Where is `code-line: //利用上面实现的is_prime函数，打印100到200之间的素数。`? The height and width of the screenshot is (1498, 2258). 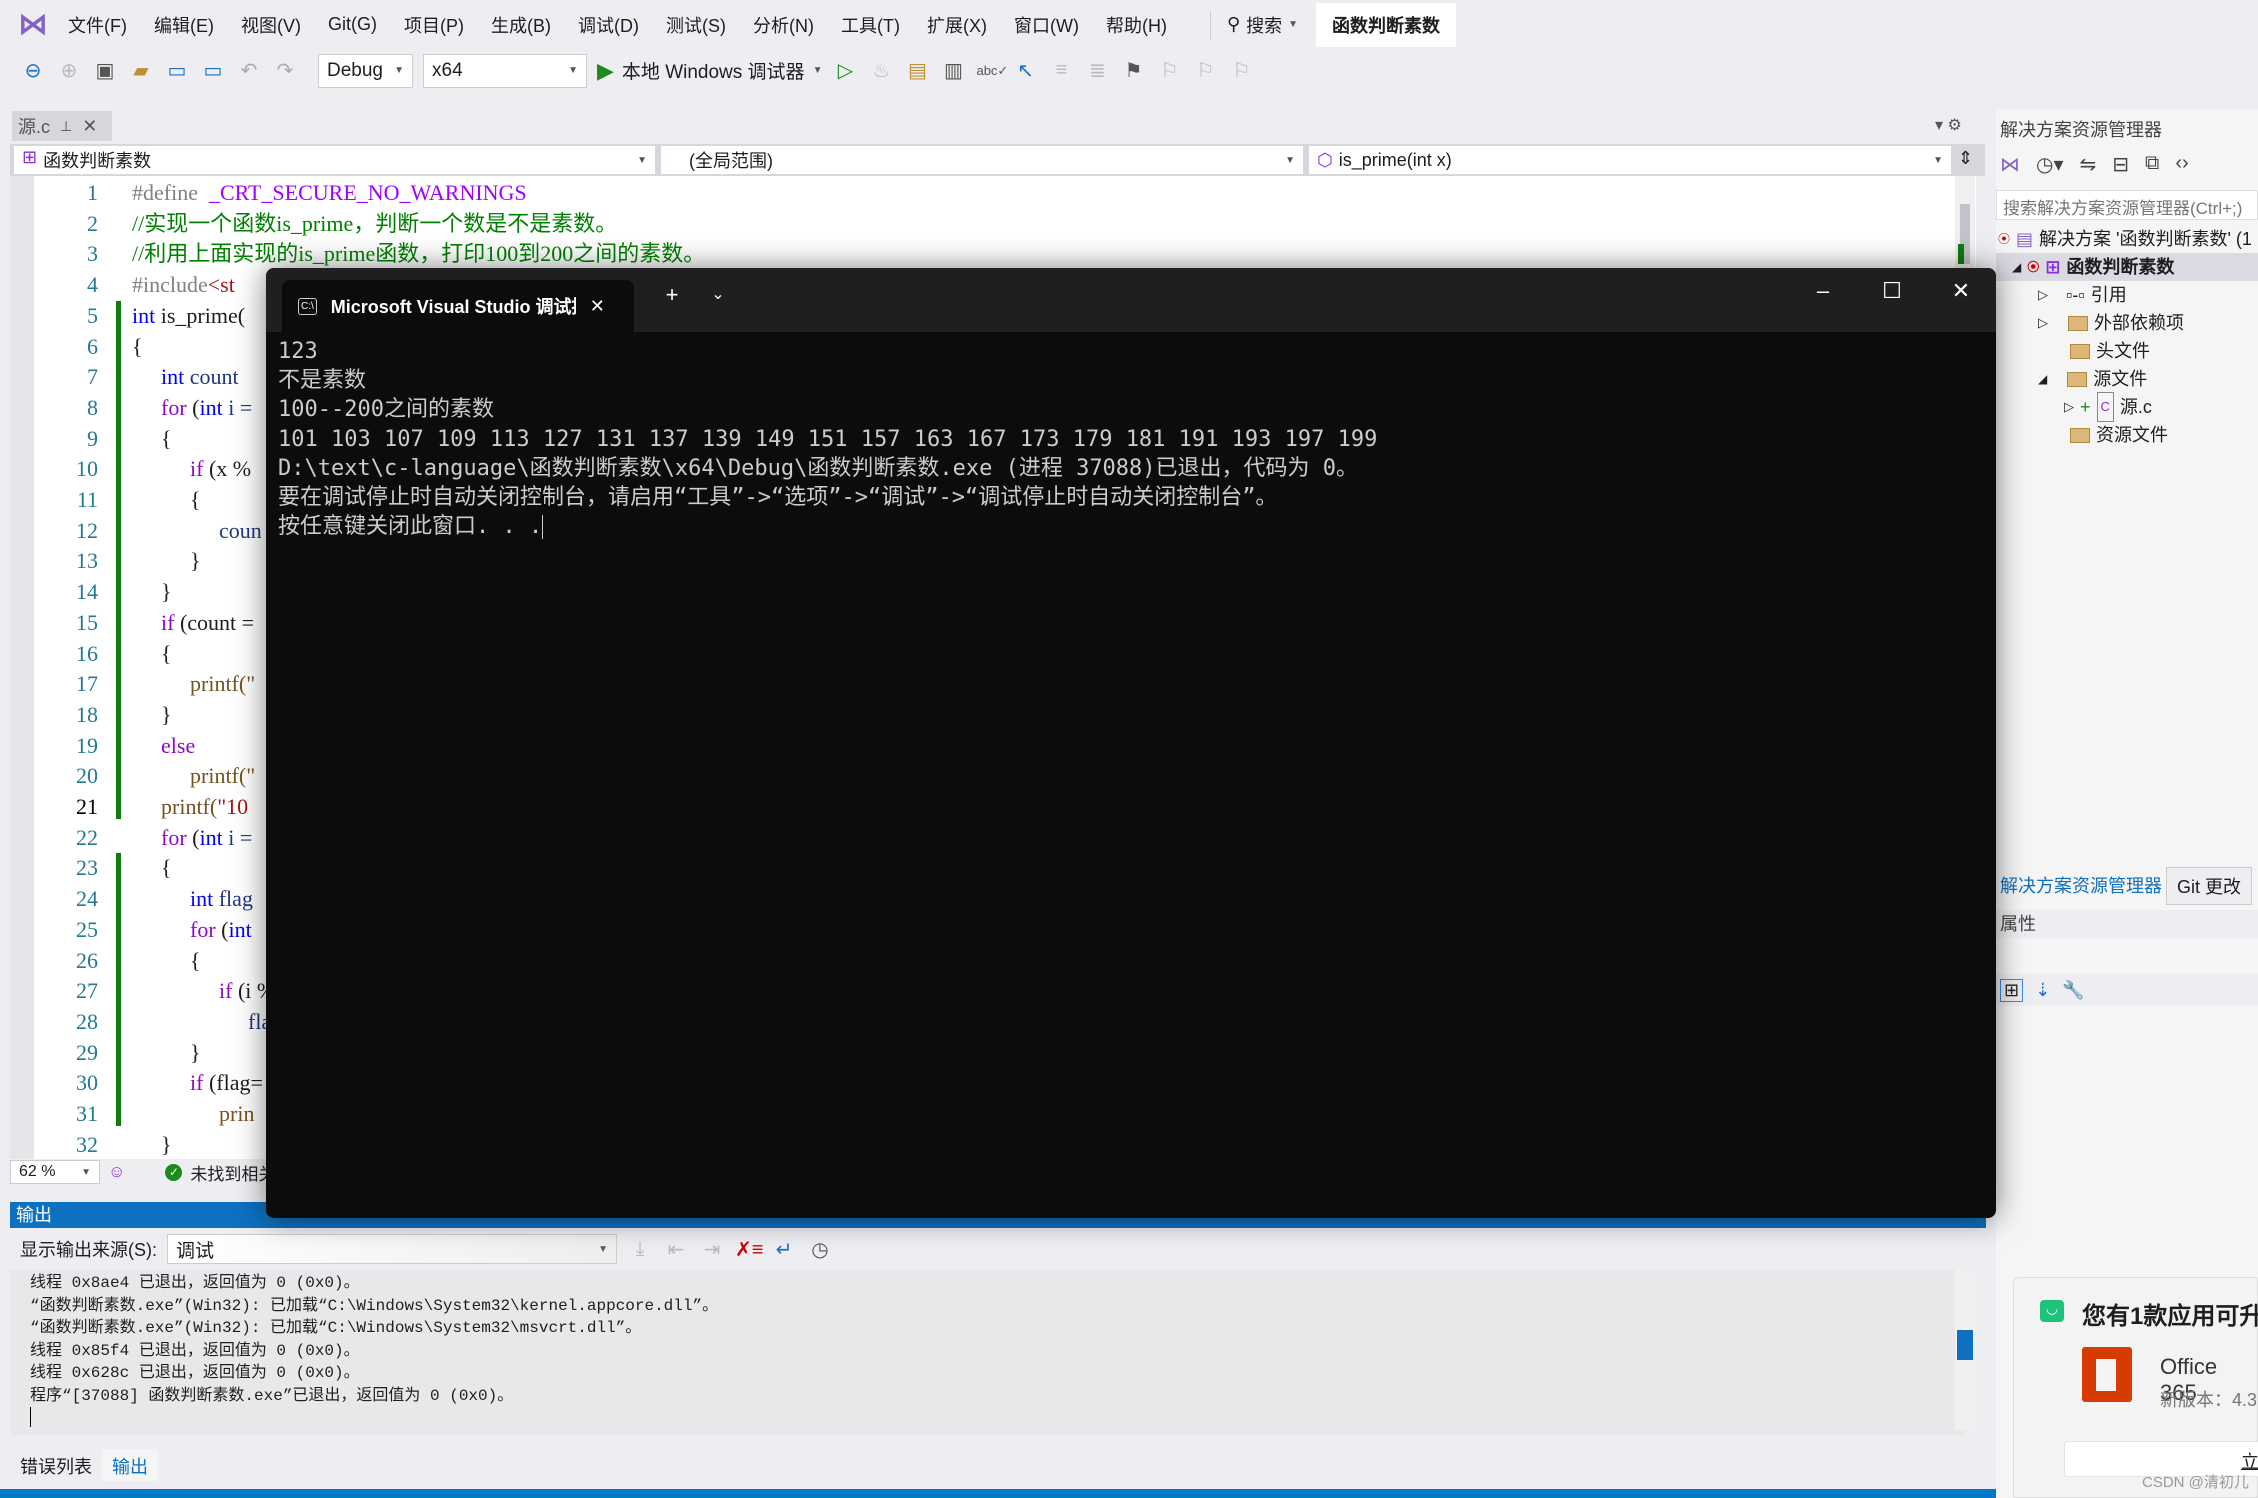 code-line: //利用上面实现的is_prime函数，打印100到200之间的素数。 is located at coordinates (418, 253).